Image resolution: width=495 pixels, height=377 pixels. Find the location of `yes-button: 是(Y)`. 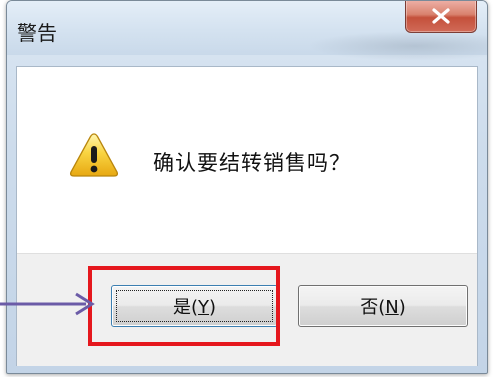

yes-button: 是(Y) is located at coordinates (194, 306).